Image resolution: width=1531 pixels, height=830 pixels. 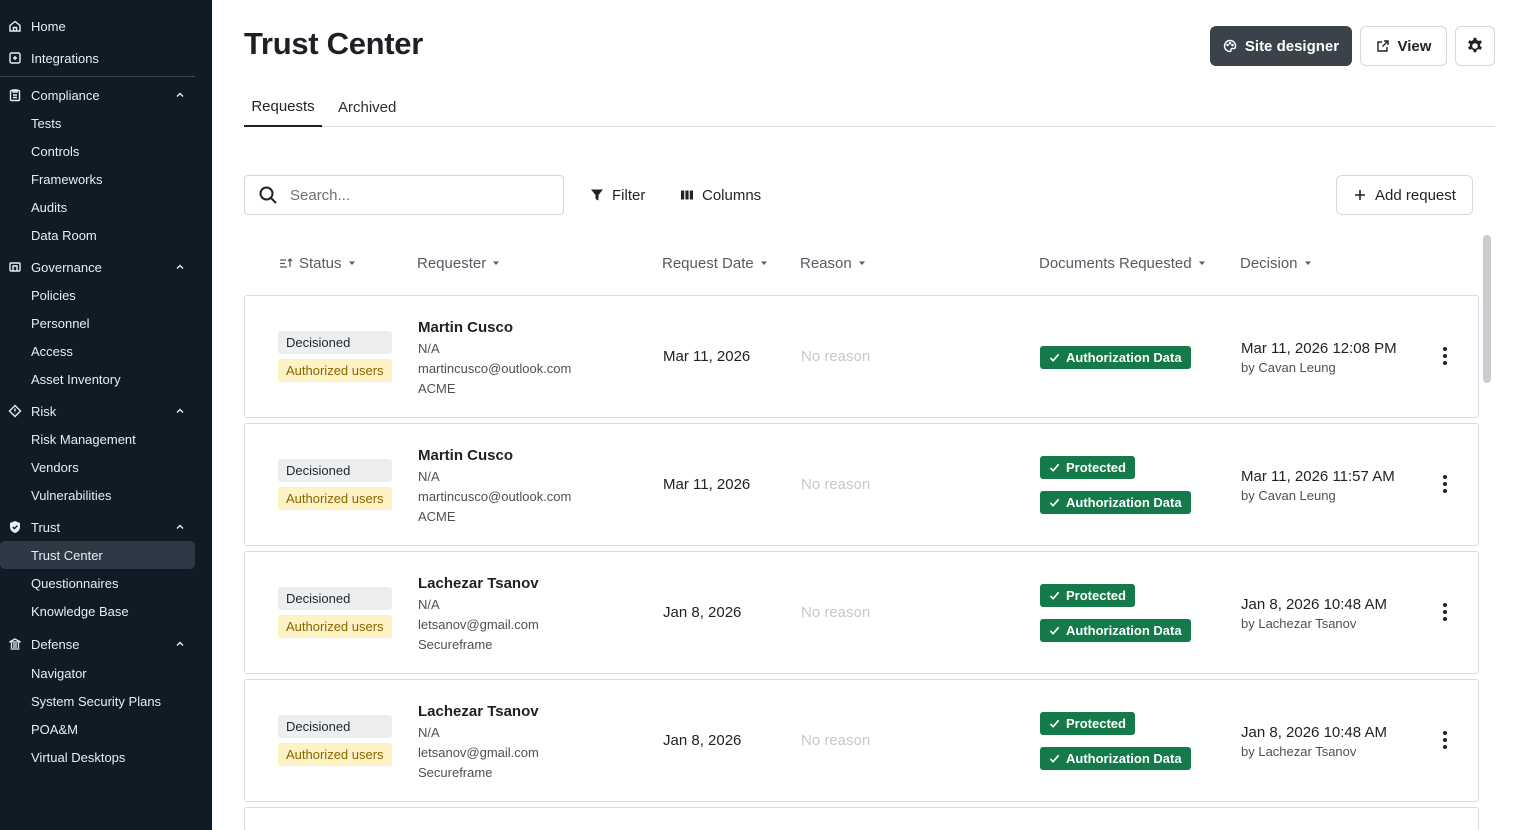 What do you see at coordinates (317, 263) in the screenshot?
I see `column-header-status: Status` at bounding box center [317, 263].